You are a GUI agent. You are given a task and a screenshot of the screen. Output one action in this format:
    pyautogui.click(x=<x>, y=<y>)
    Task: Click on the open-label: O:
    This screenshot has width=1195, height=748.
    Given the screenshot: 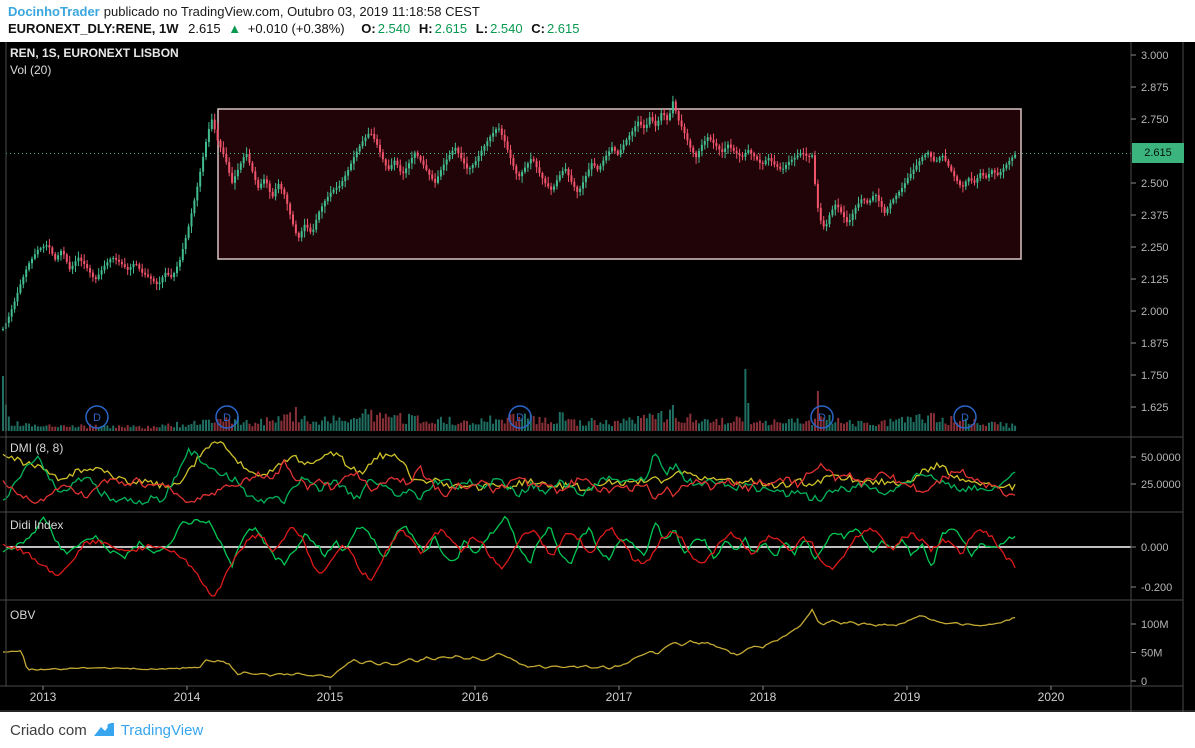 What is the action you would take?
    pyautogui.click(x=368, y=28)
    